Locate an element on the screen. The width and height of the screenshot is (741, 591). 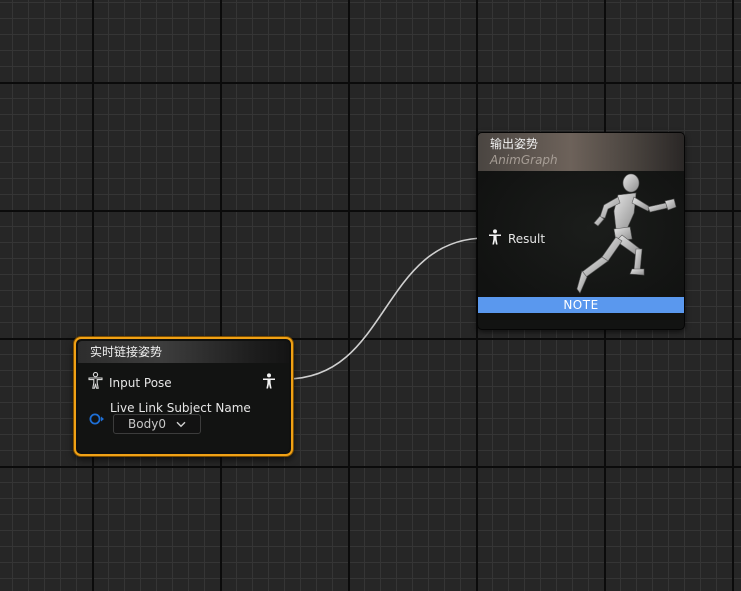
name-pin-icon is located at coordinates (97, 419).